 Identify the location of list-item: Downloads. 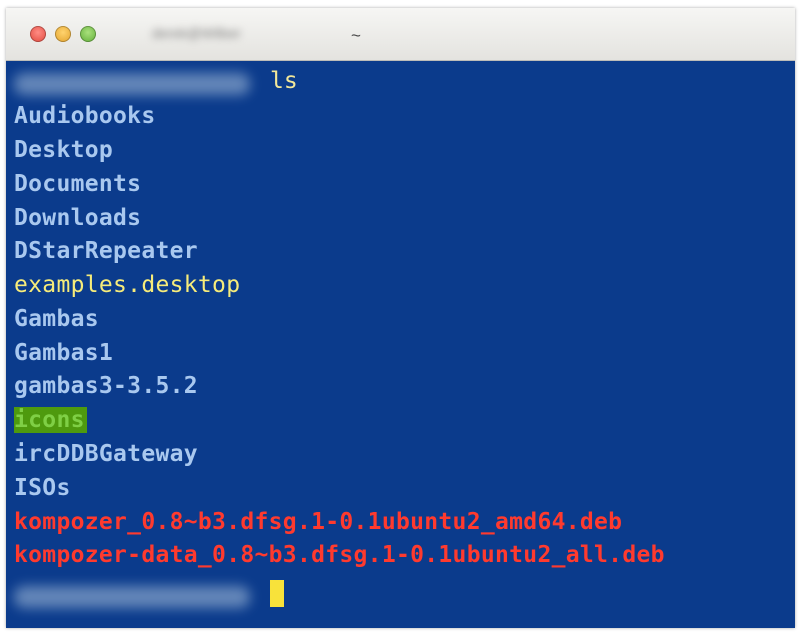
(78, 218).